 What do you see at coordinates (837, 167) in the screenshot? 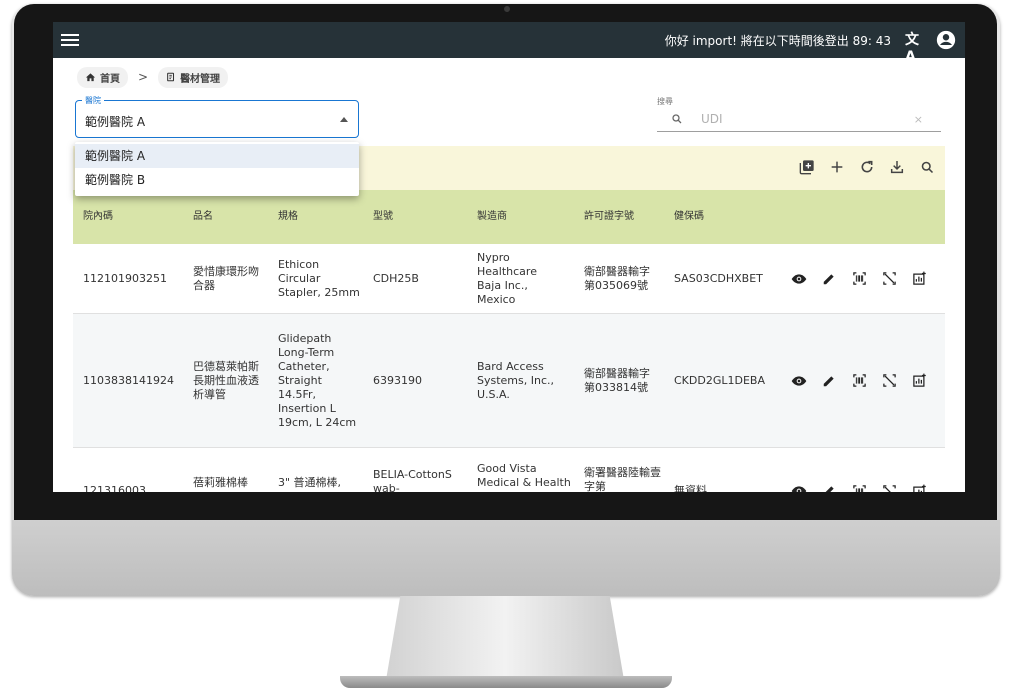
I see `add-icon` at bounding box center [837, 167].